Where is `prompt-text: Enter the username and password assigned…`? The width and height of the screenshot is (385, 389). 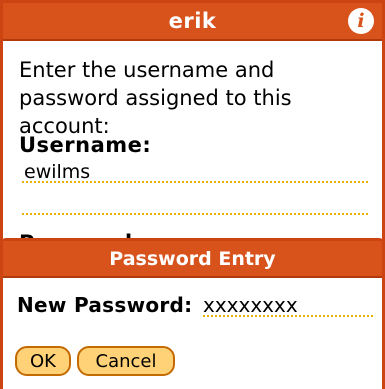 prompt-text: Enter the username and password assigned… is located at coordinates (155, 98).